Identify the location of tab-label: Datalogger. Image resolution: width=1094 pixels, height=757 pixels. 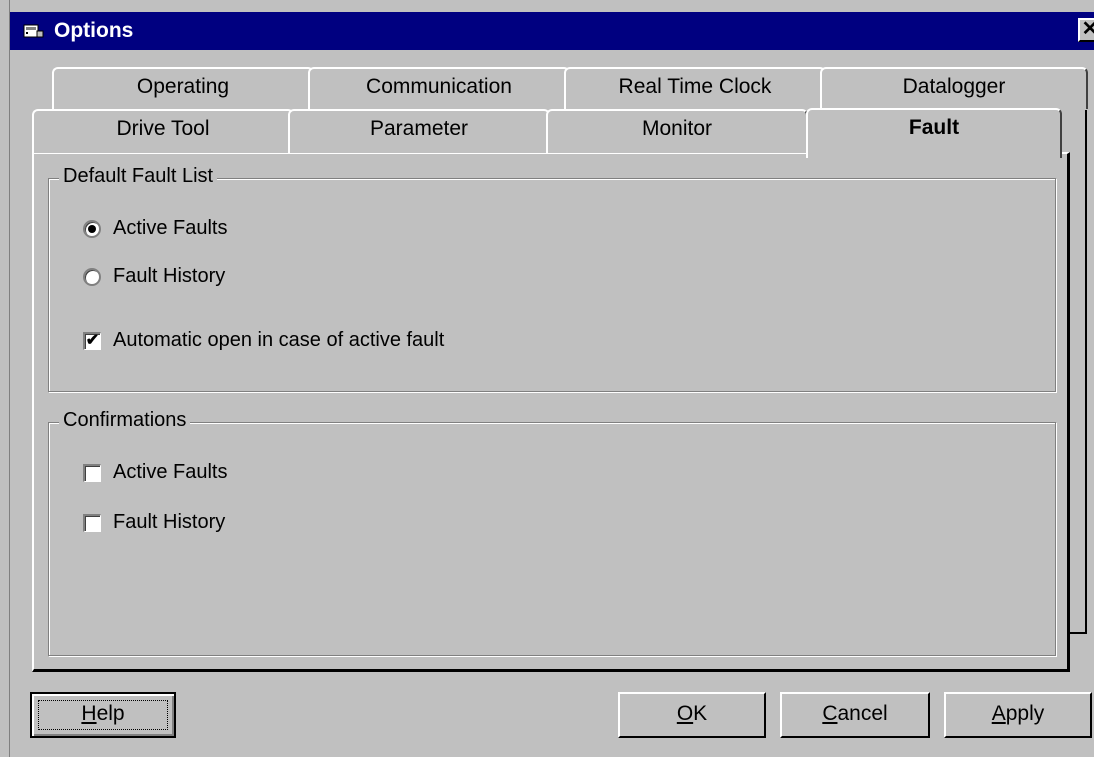
(954, 86).